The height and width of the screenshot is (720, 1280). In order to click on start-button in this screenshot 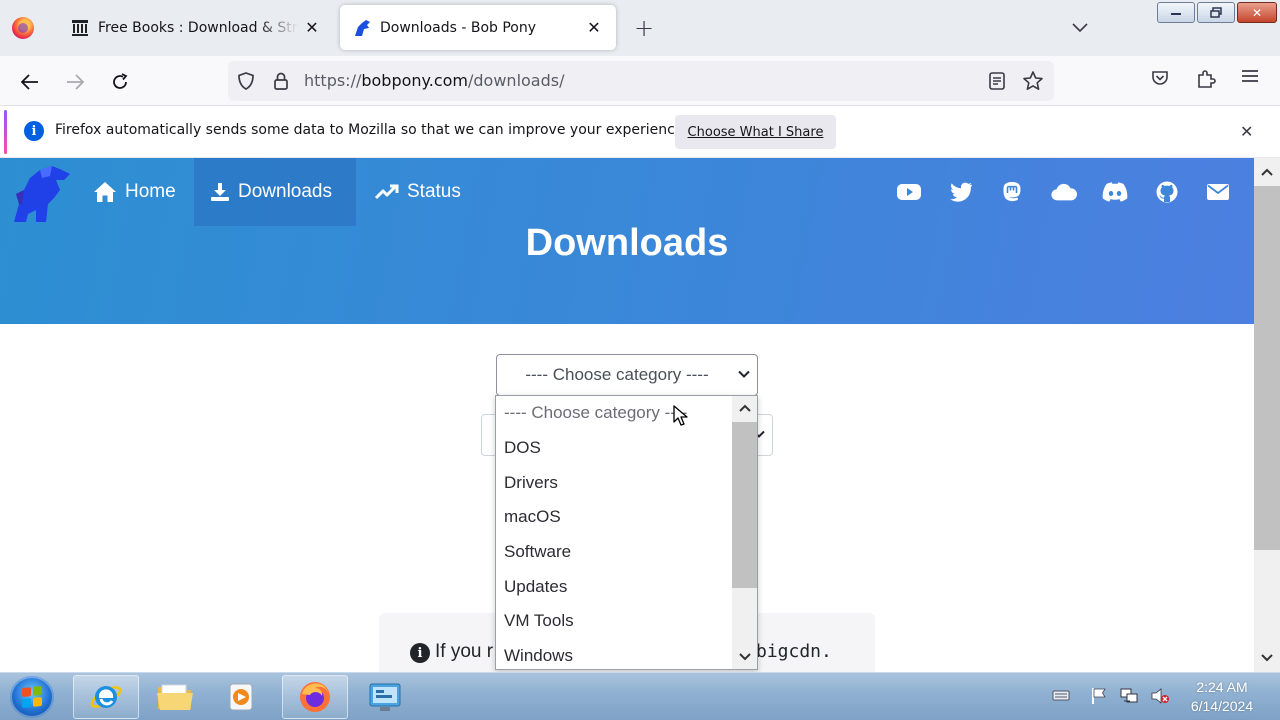, I will do `click(32, 697)`.